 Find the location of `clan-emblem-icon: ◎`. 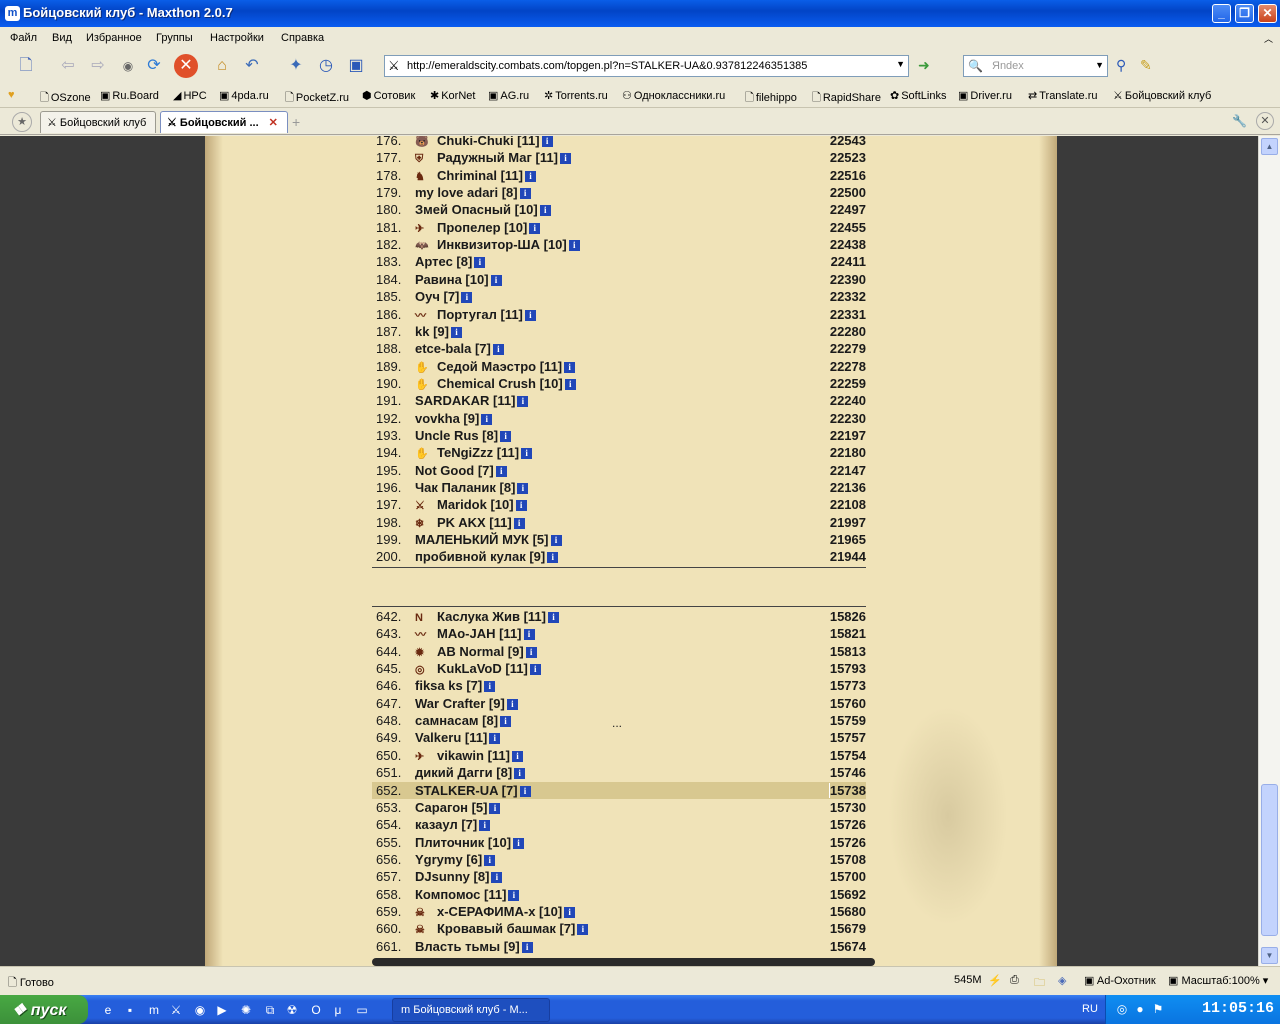

clan-emblem-icon: ◎ is located at coordinates (426, 669).